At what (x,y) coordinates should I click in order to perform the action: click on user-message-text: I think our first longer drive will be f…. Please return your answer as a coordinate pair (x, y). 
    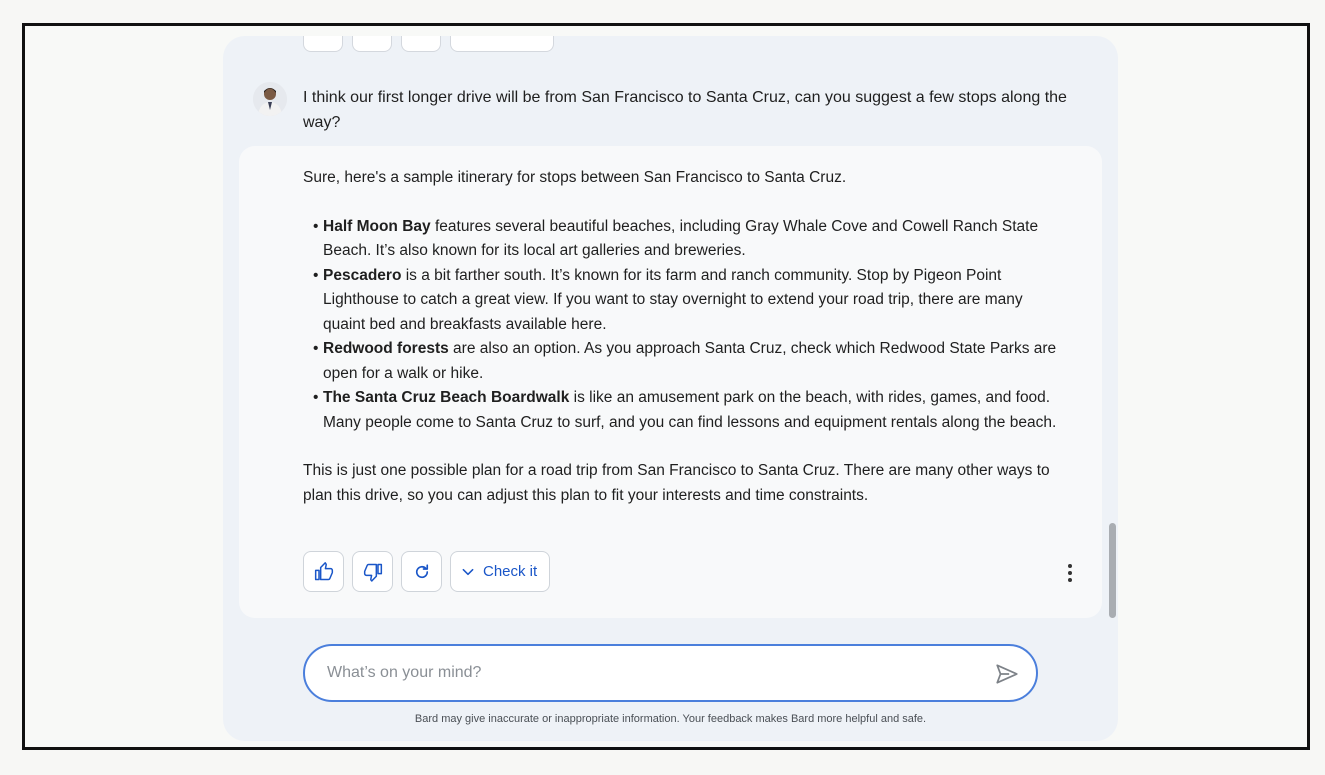
    Looking at the image, I should click on (685, 110).